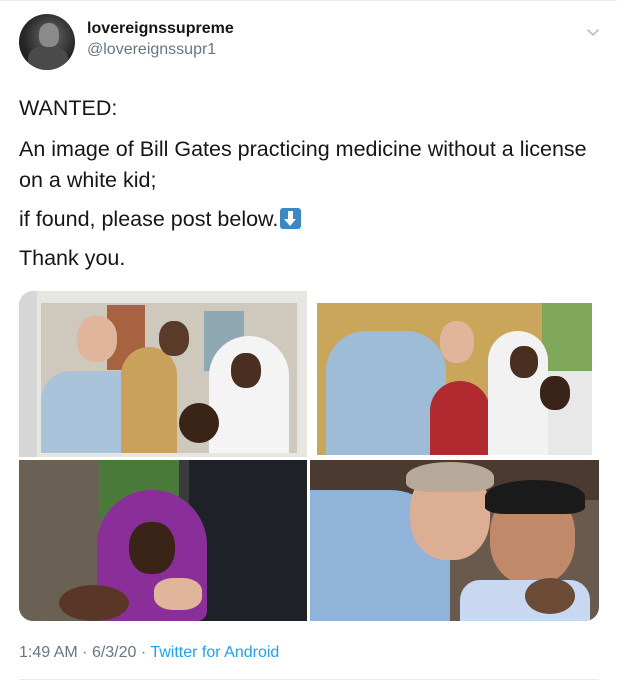  What do you see at coordinates (28, 374) in the screenshot?
I see `photo-edge` at bounding box center [28, 374].